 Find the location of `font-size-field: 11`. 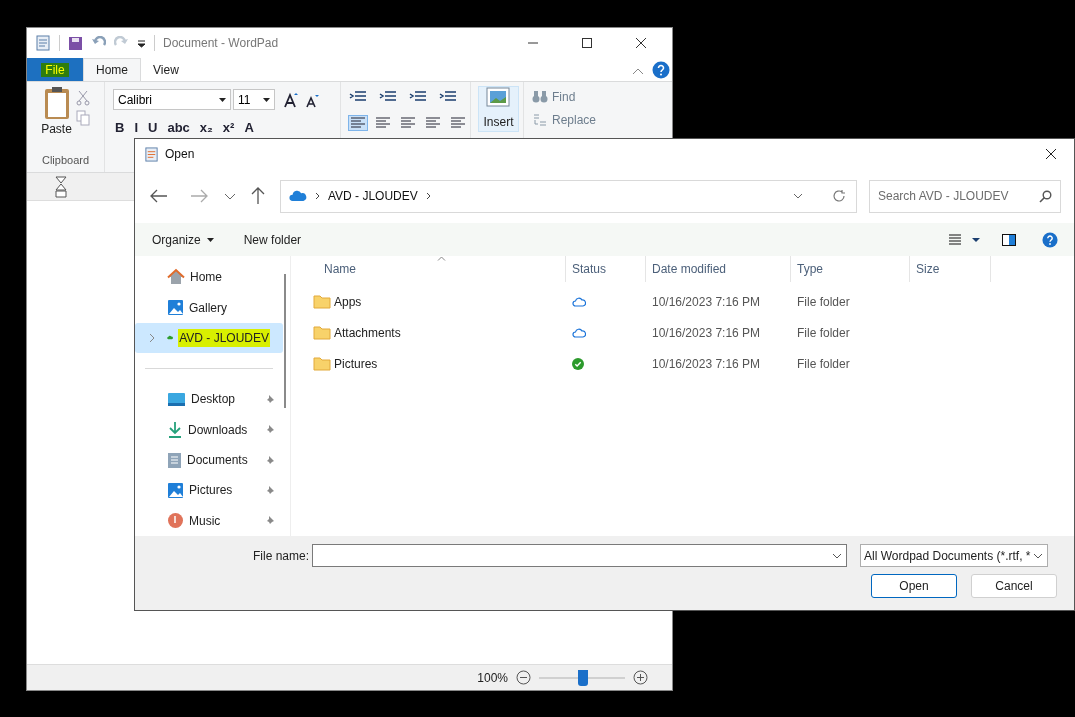

font-size-field: 11 is located at coordinates (254, 99).